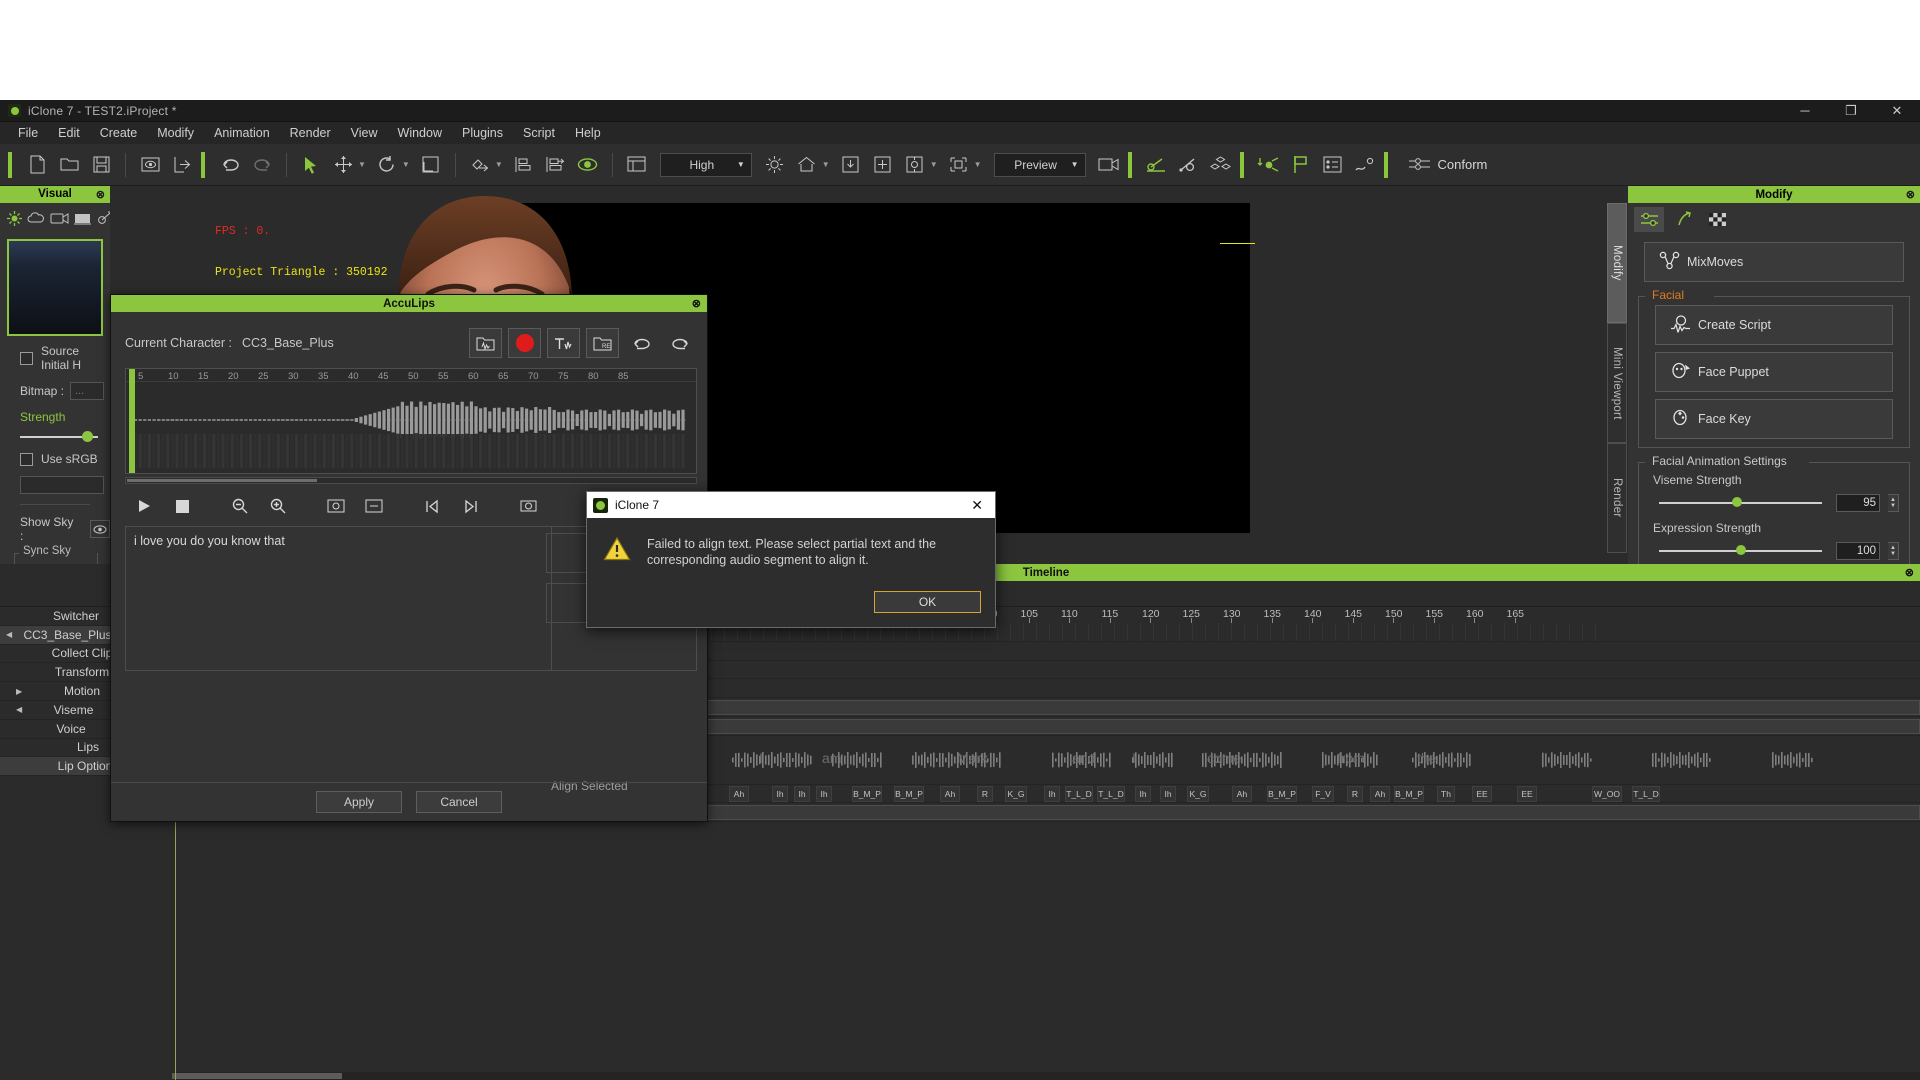  What do you see at coordinates (1301, 165) in the screenshot?
I see `flag-marker-icon` at bounding box center [1301, 165].